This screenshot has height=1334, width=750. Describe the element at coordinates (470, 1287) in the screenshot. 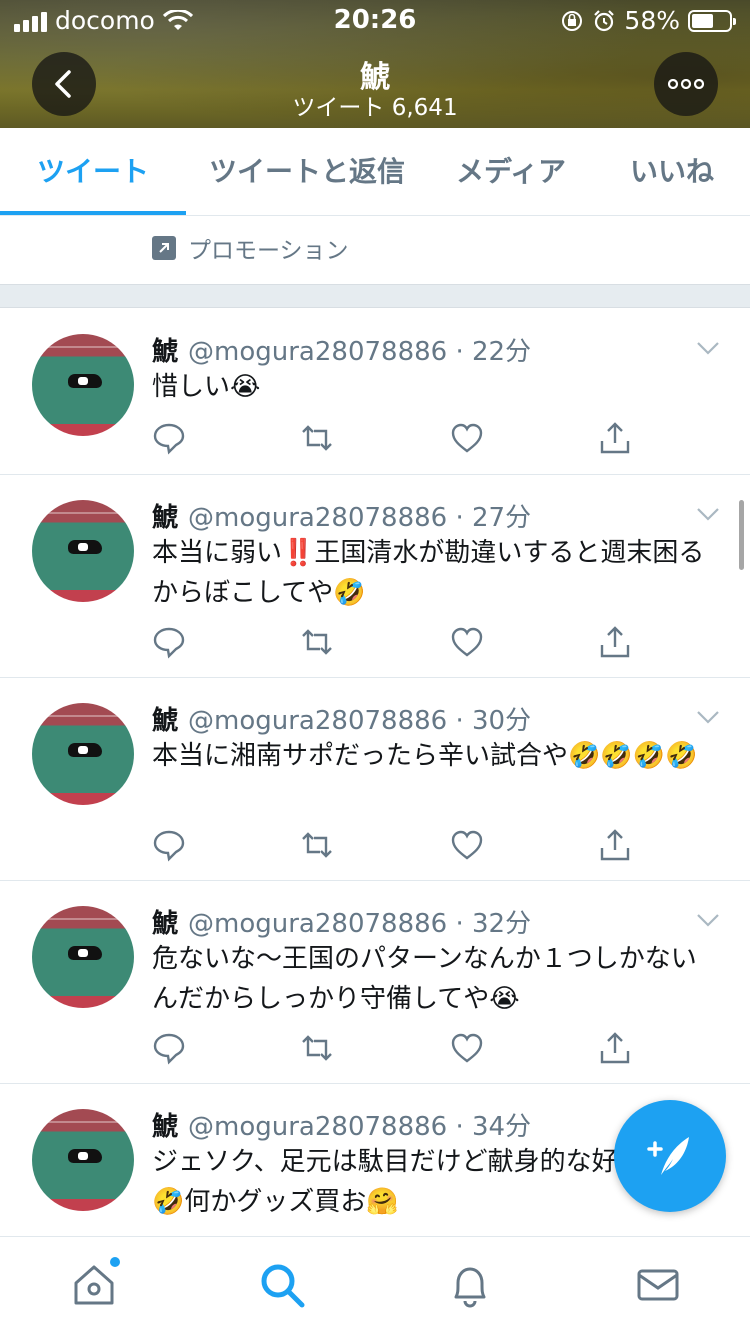

I see `bell-icon` at that location.